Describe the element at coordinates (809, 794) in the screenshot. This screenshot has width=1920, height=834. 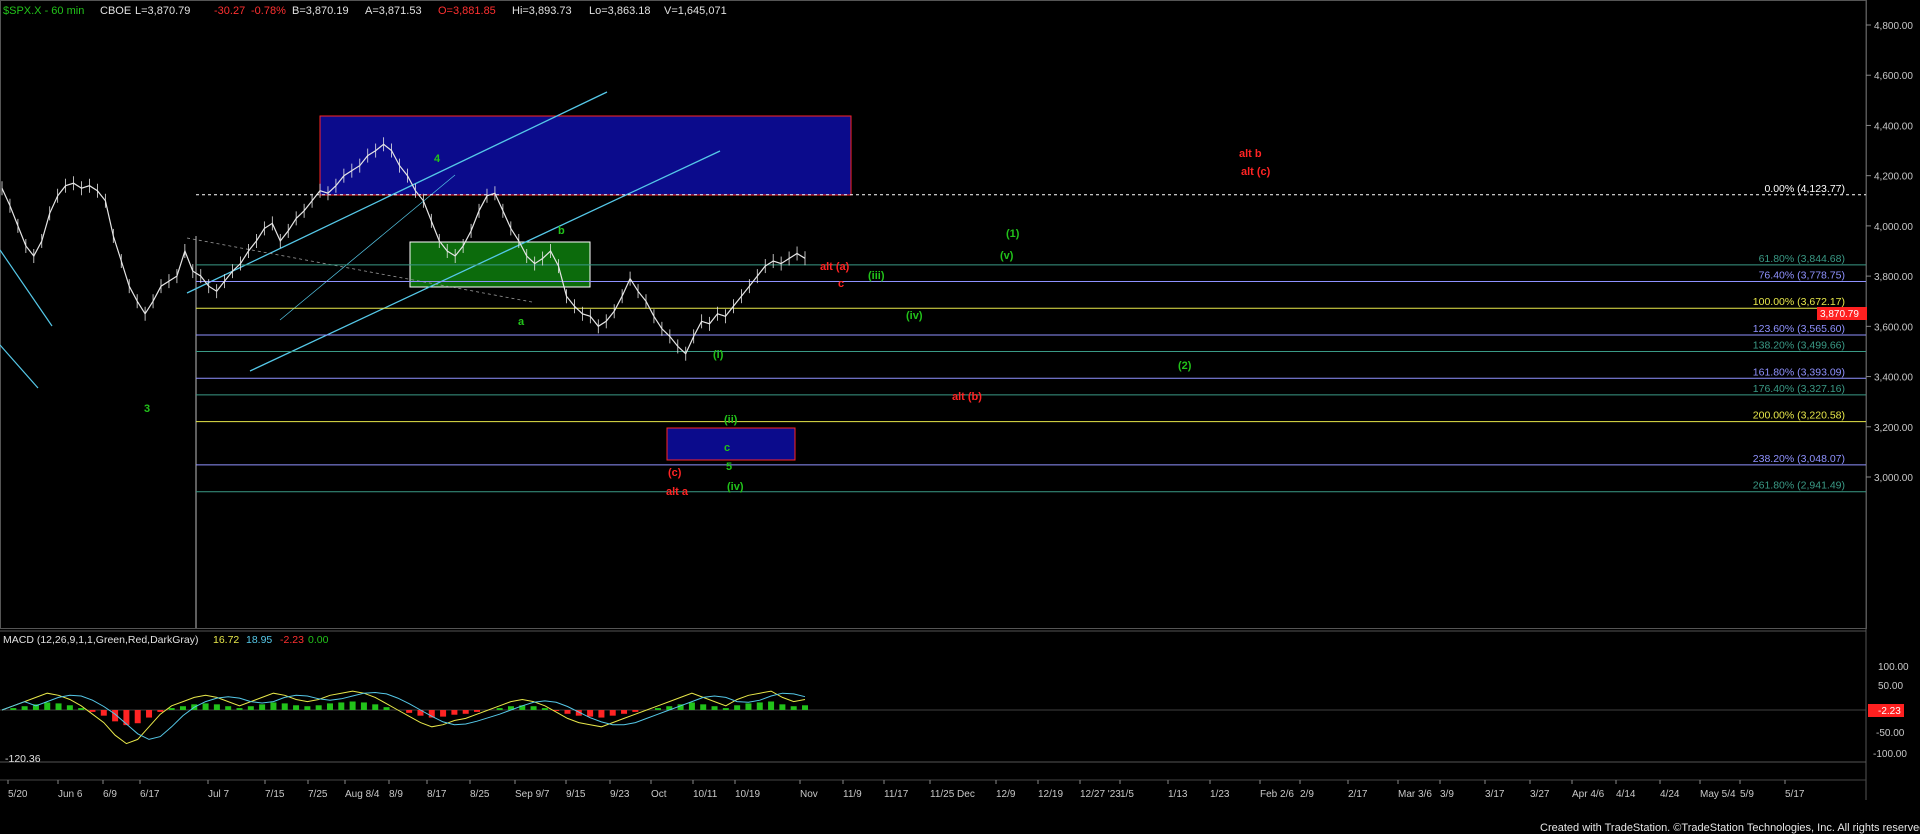
I see `x-tick-label: Nov` at that location.